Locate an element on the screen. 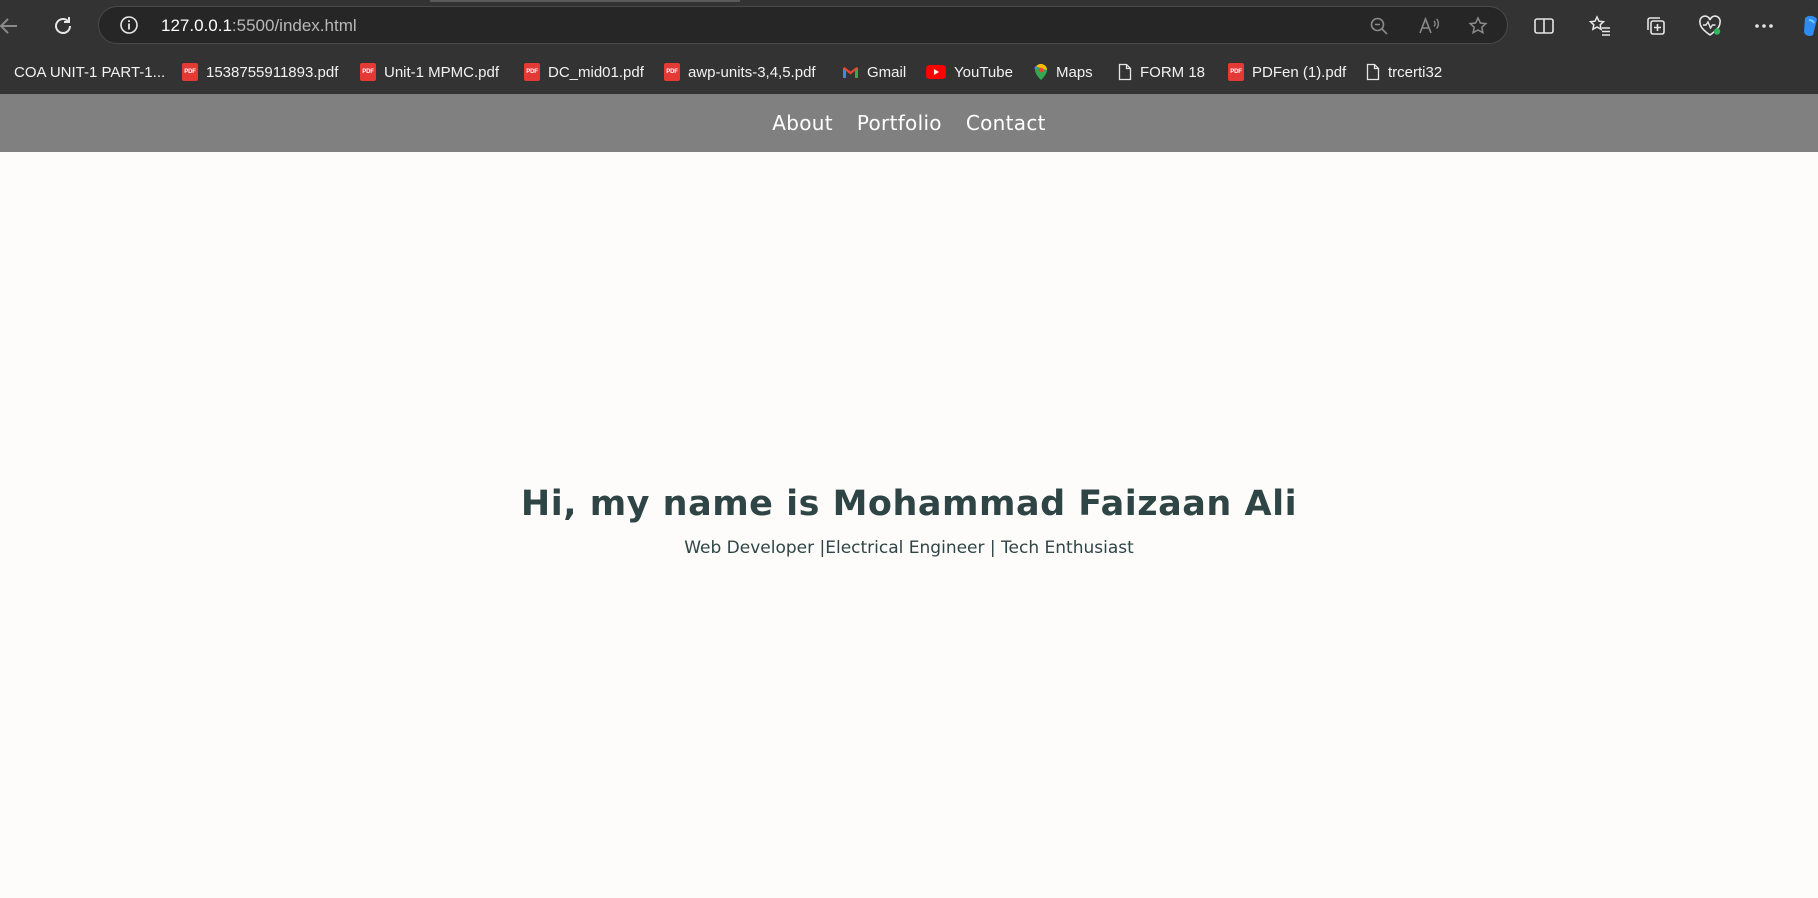 This screenshot has width=1818, height=898. maps-icon is located at coordinates (1040, 71).